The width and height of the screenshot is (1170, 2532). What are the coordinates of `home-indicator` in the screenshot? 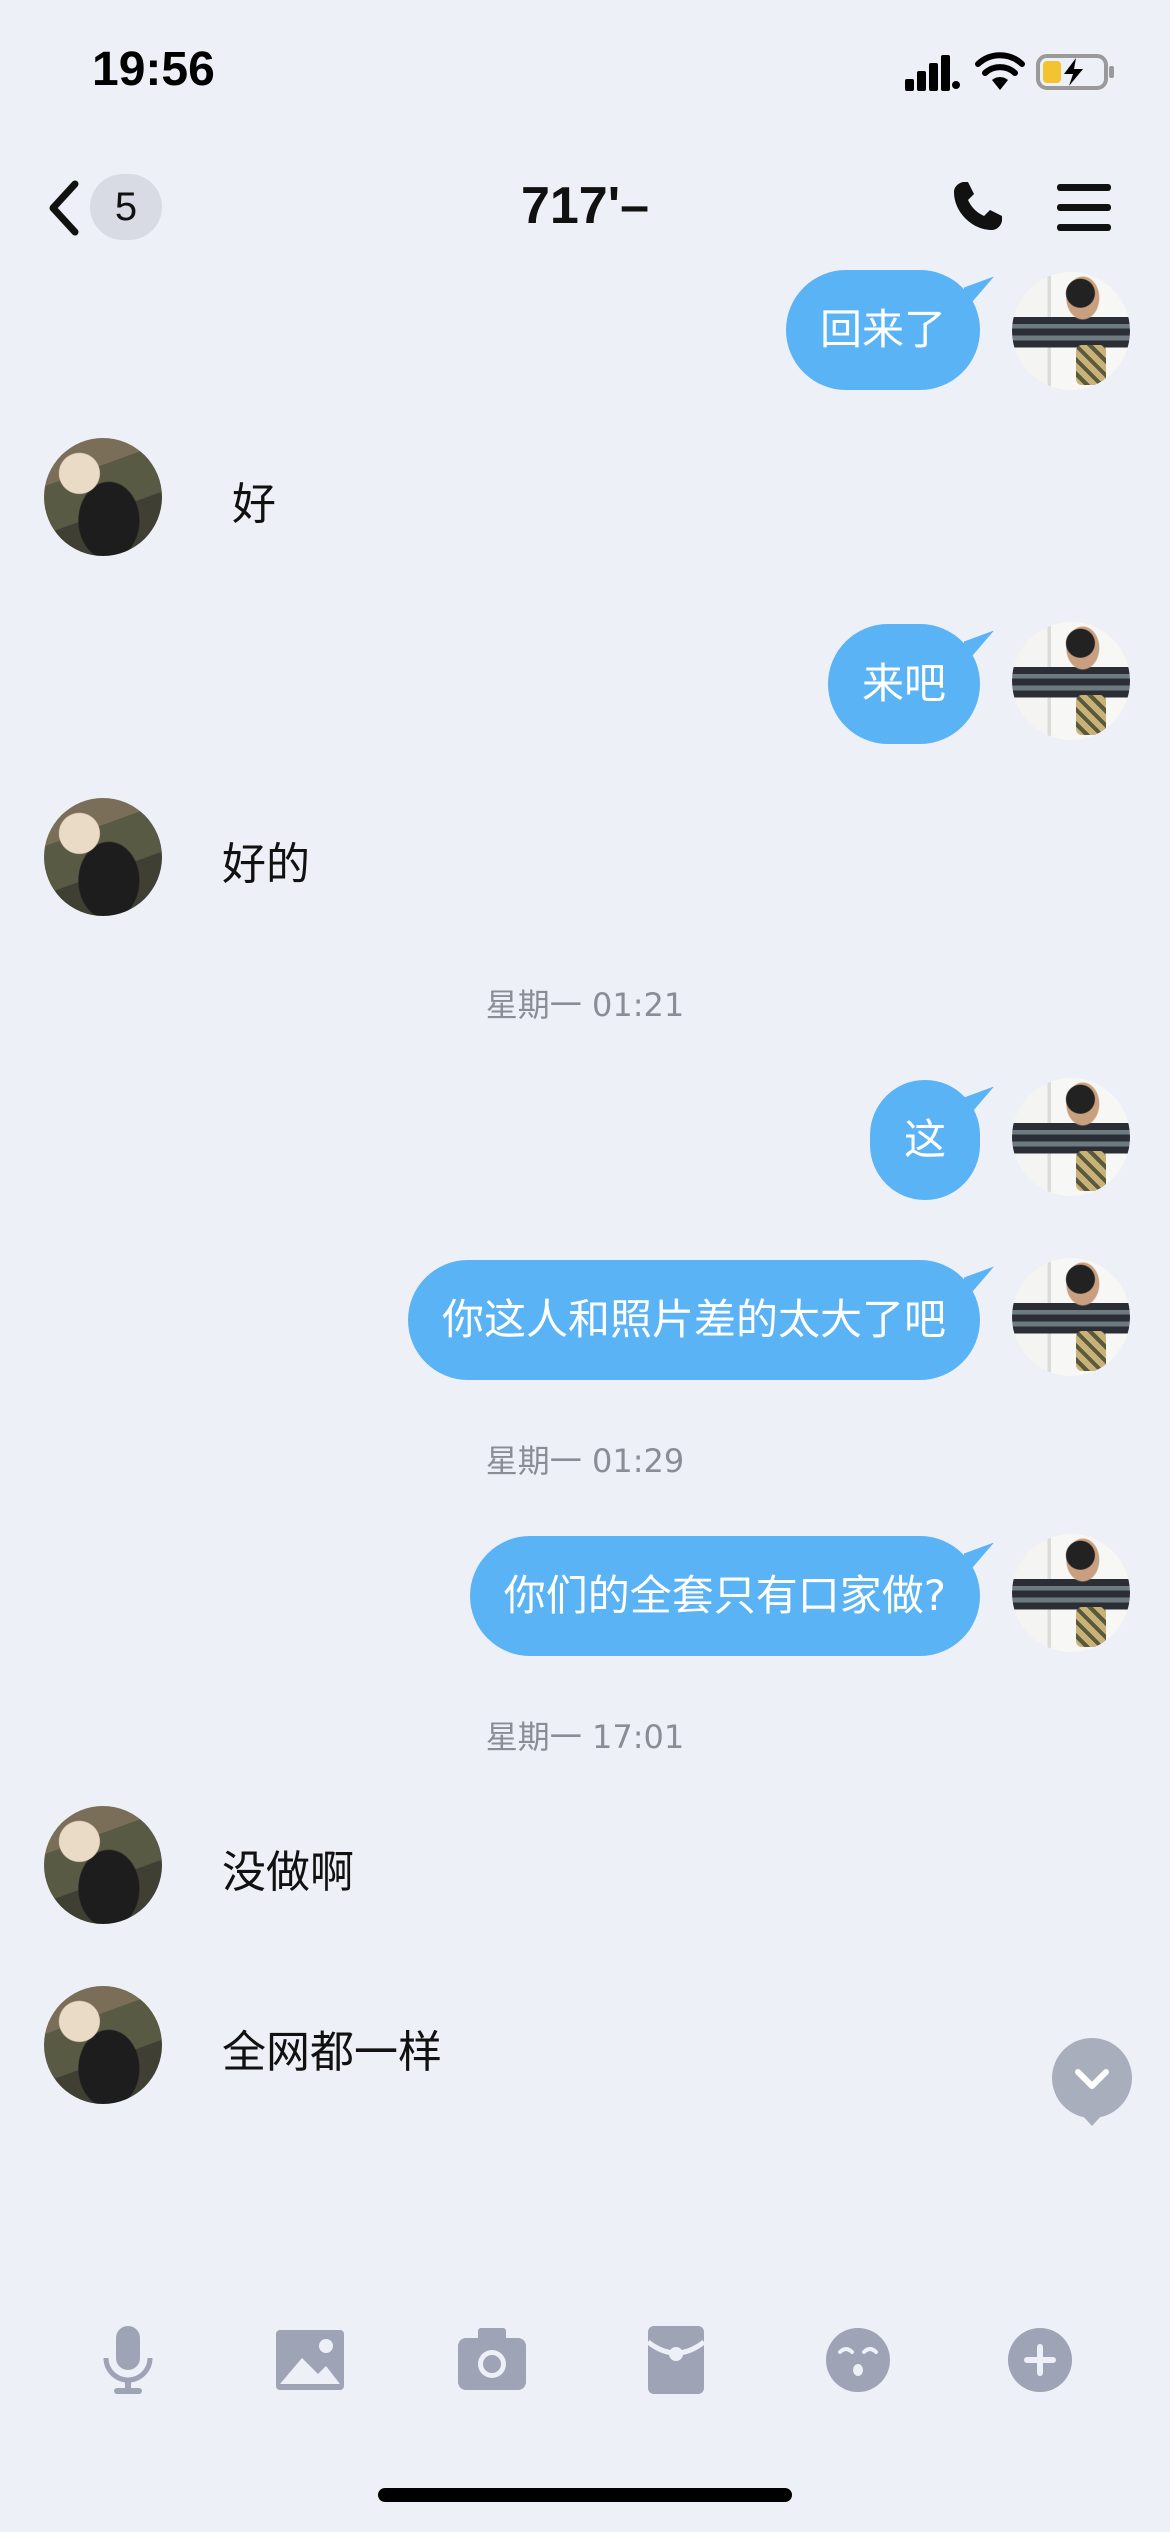 It's located at (585, 2495).